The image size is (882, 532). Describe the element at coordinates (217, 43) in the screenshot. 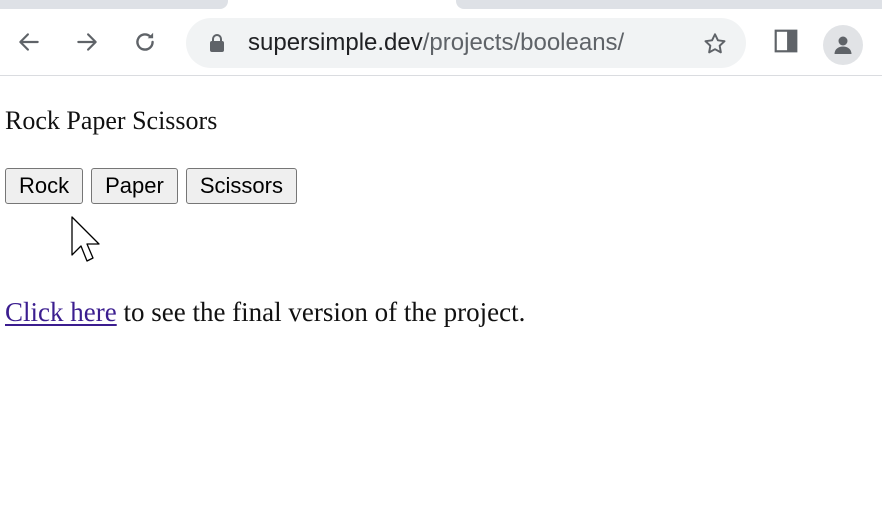

I see `lock-icon` at that location.